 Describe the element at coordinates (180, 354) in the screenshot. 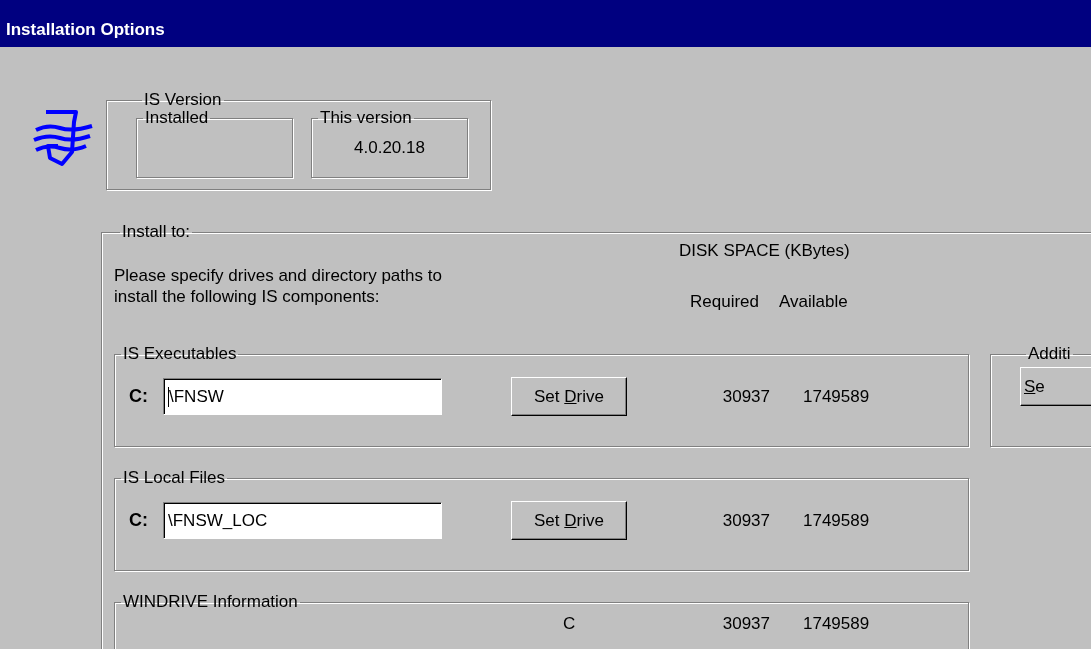

I see `group-label: IS Executables` at that location.